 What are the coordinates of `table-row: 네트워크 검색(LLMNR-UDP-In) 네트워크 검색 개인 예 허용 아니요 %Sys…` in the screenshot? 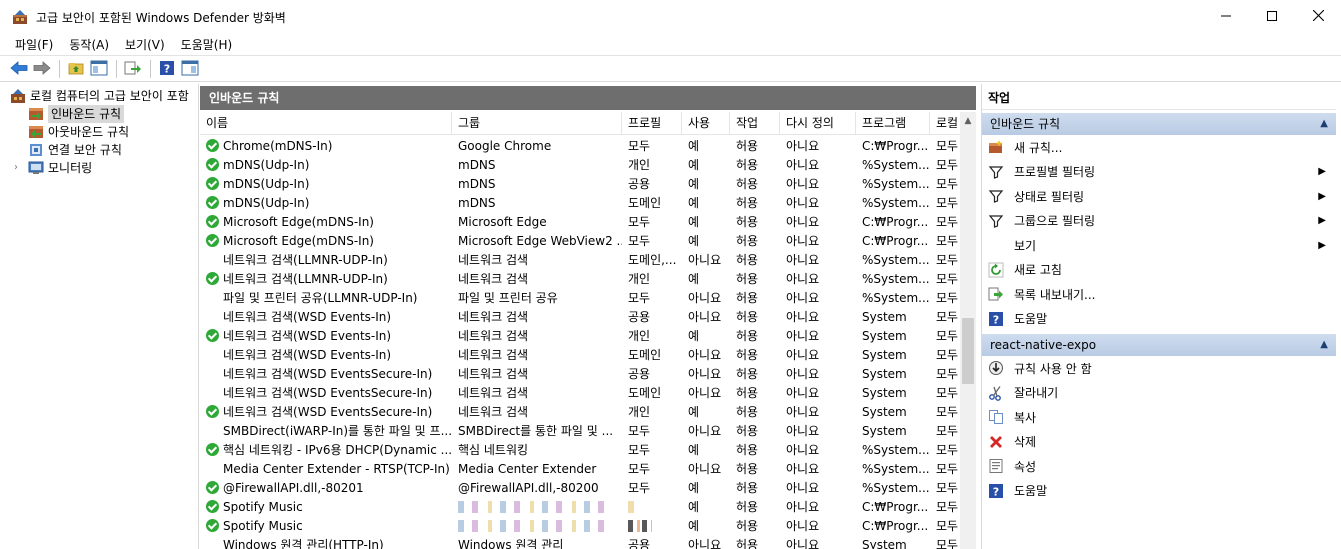 It's located at (580, 278).